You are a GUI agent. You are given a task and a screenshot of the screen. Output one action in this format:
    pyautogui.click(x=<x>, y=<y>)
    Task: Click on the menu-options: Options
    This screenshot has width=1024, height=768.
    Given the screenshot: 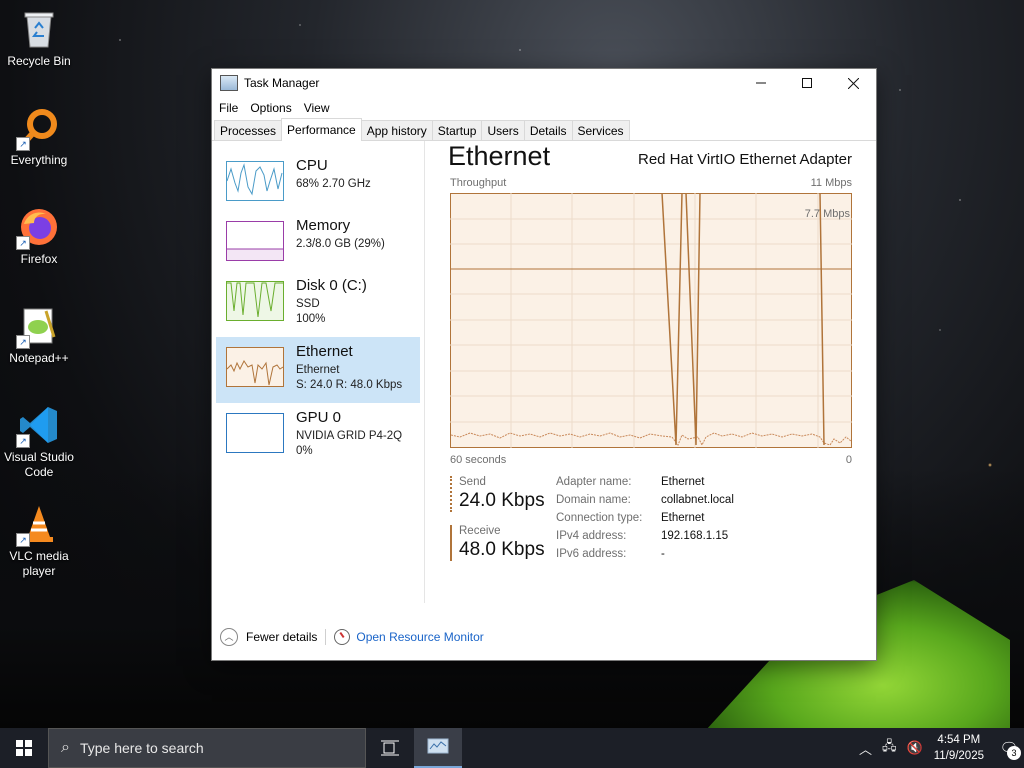 What is the action you would take?
    pyautogui.click(x=272, y=108)
    